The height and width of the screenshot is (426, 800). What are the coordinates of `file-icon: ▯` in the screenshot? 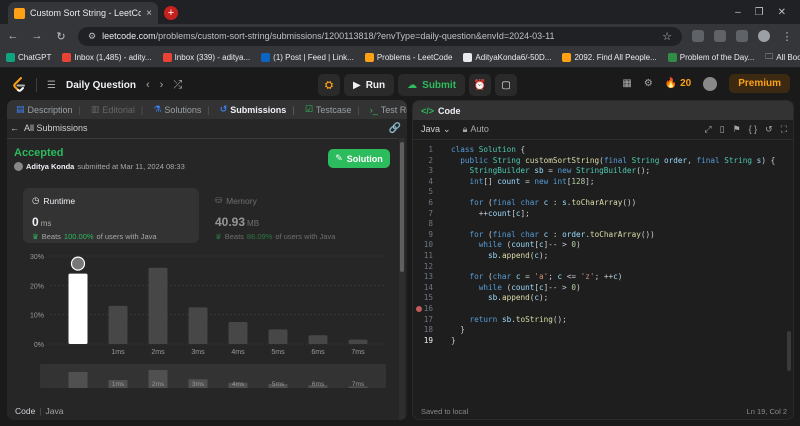 It's located at (722, 129).